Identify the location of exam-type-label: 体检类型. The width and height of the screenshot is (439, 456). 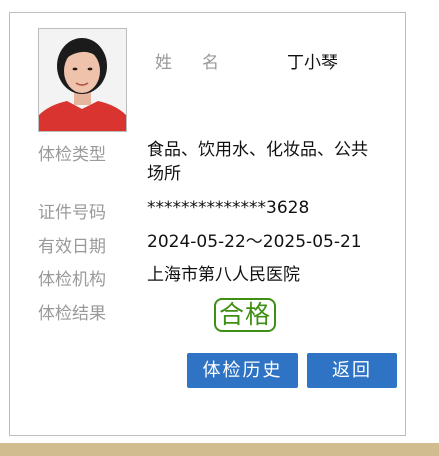
(72, 155).